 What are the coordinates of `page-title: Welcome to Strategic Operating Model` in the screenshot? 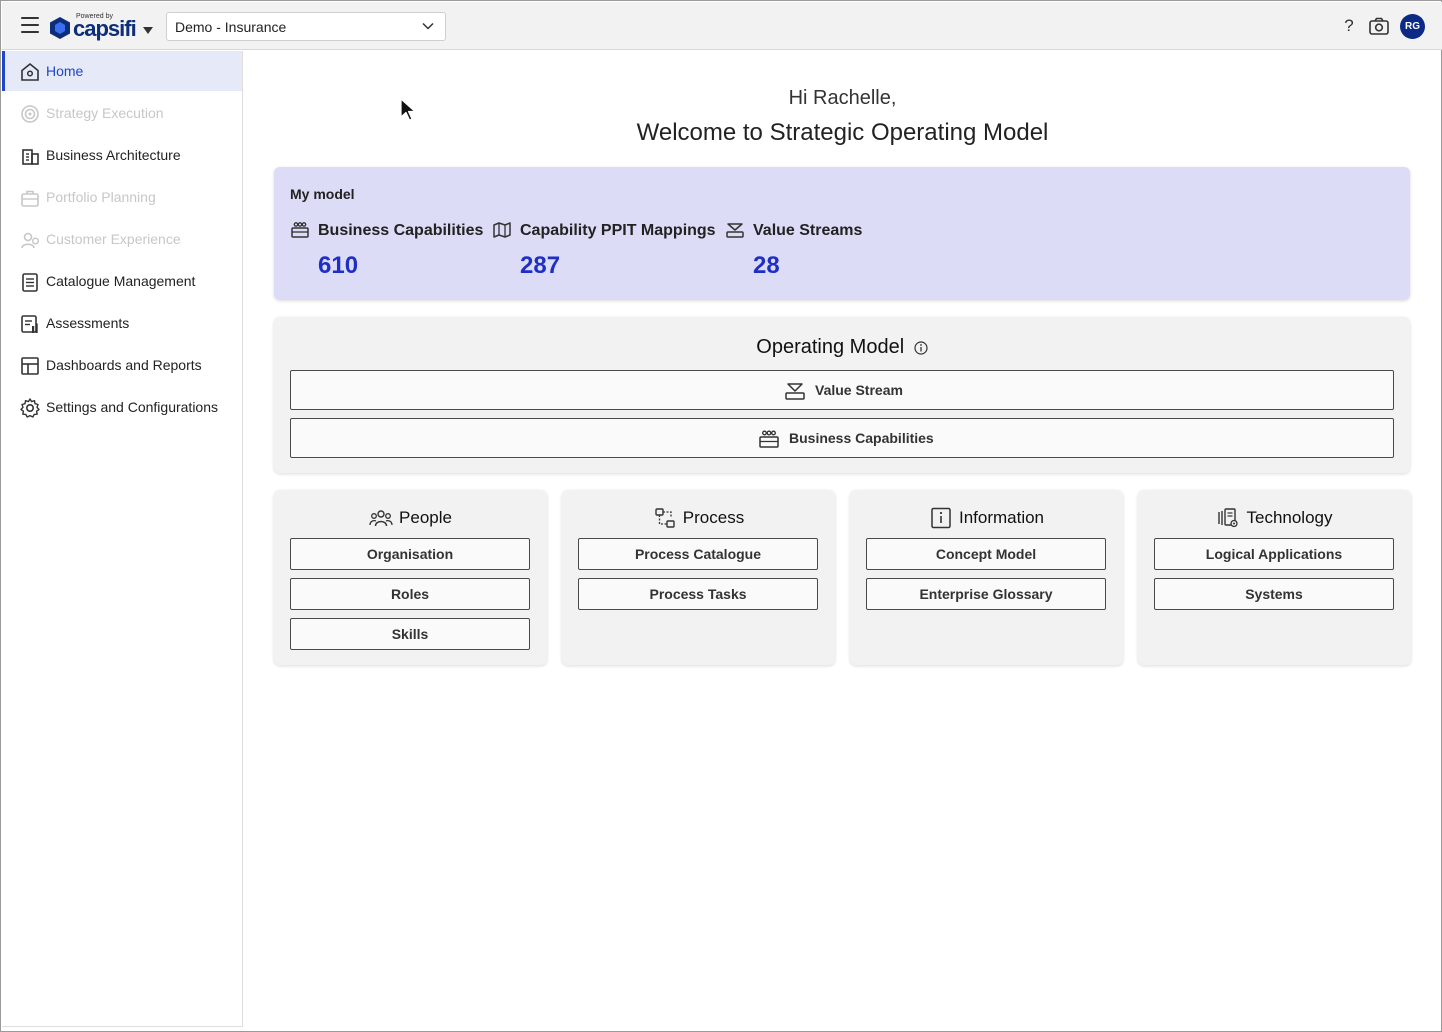 It's located at (842, 132).